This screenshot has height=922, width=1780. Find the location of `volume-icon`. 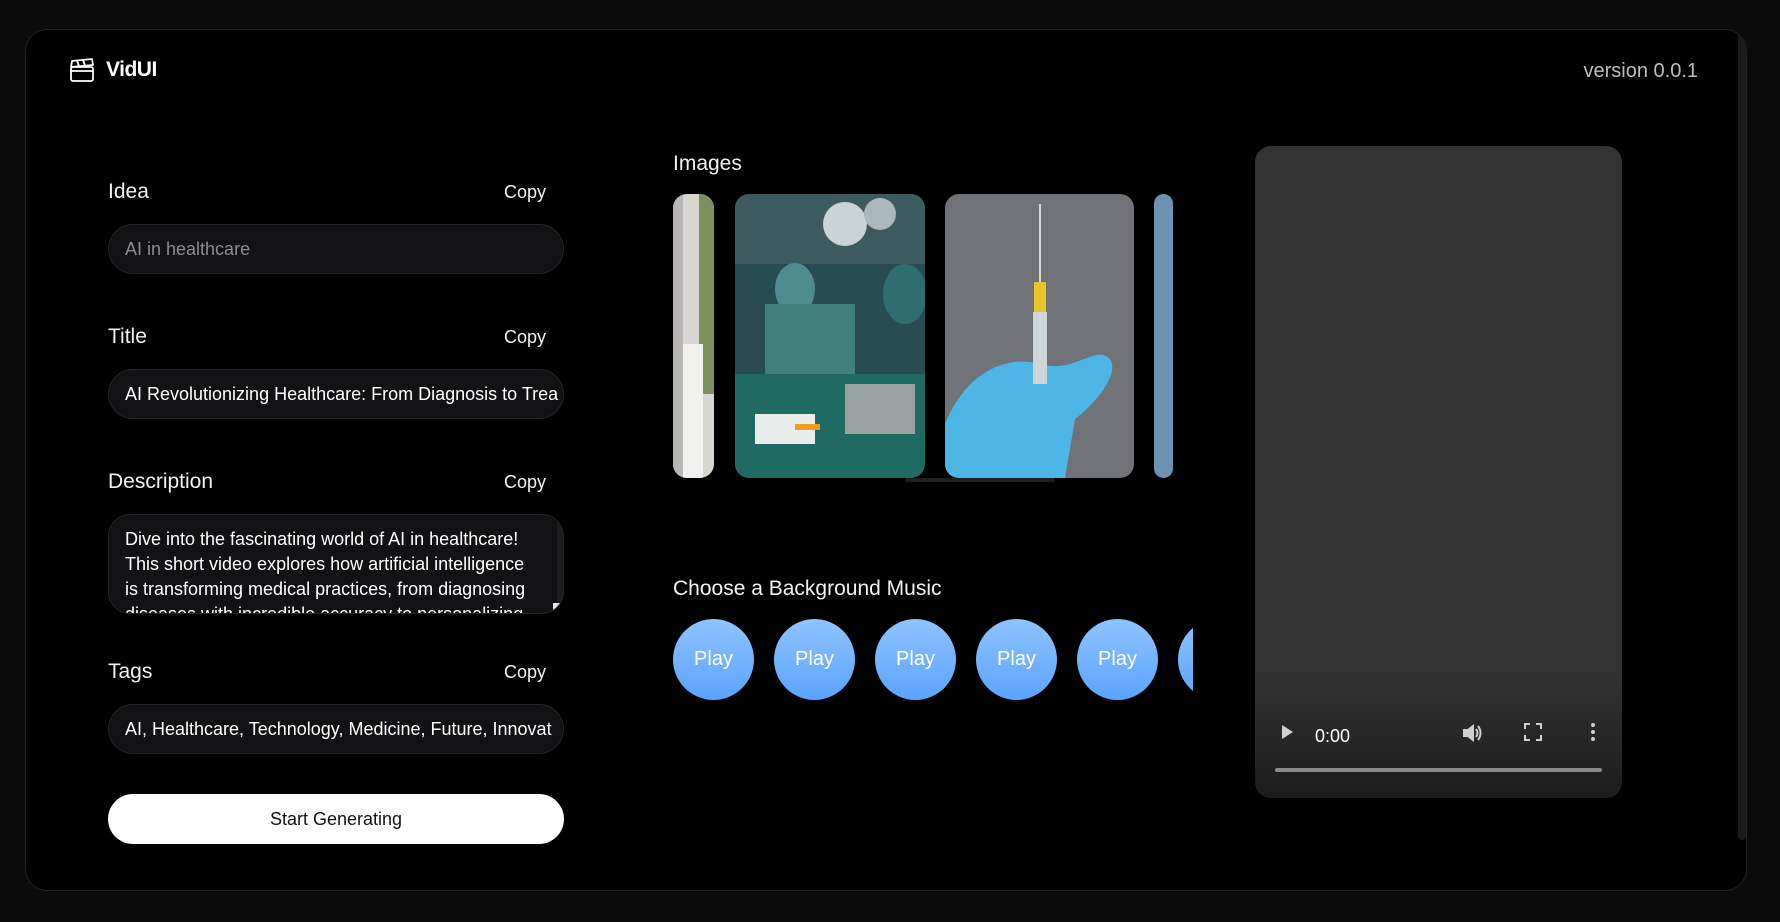

volume-icon is located at coordinates (1472, 733).